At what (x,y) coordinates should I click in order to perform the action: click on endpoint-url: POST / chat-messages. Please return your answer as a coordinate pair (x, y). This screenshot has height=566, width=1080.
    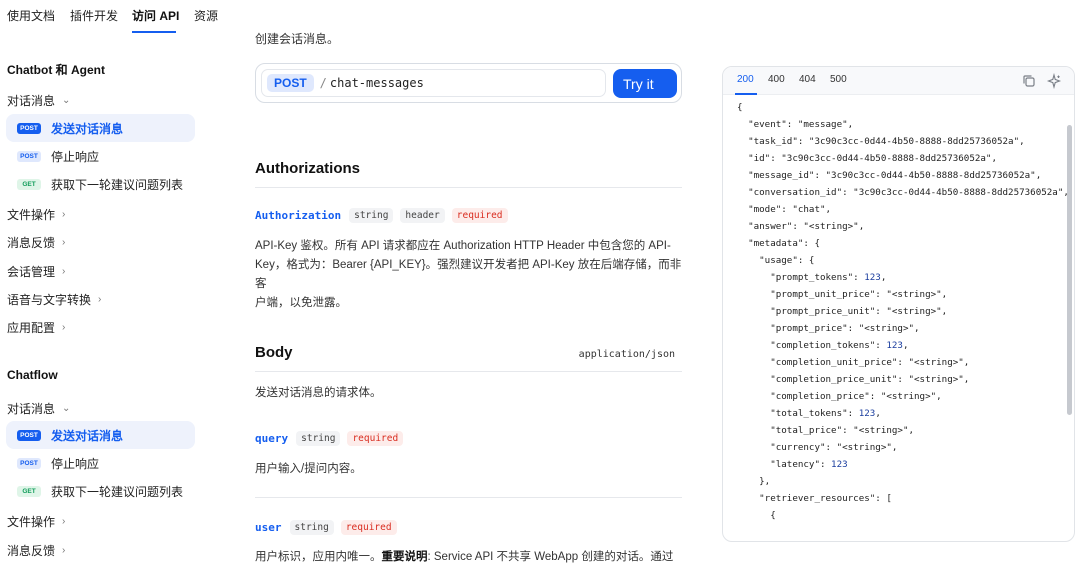
    Looking at the image, I should click on (433, 83).